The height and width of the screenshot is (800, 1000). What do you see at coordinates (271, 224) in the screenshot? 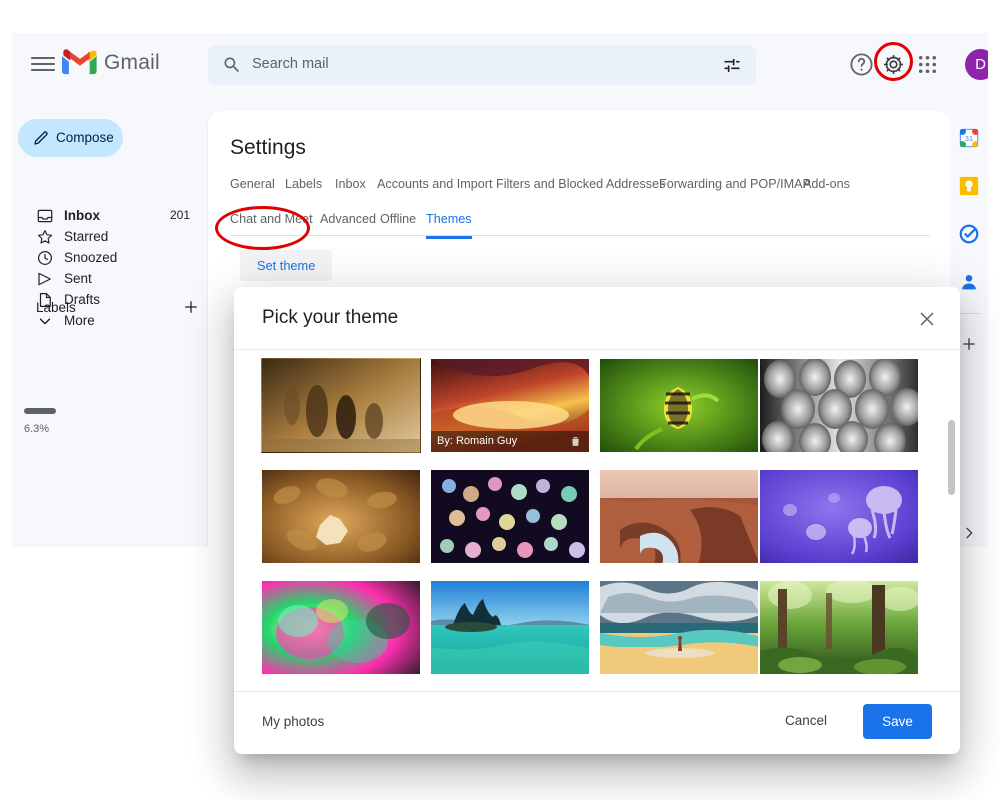
I see `tab-chat-and-meet: Chat and Meet` at bounding box center [271, 224].